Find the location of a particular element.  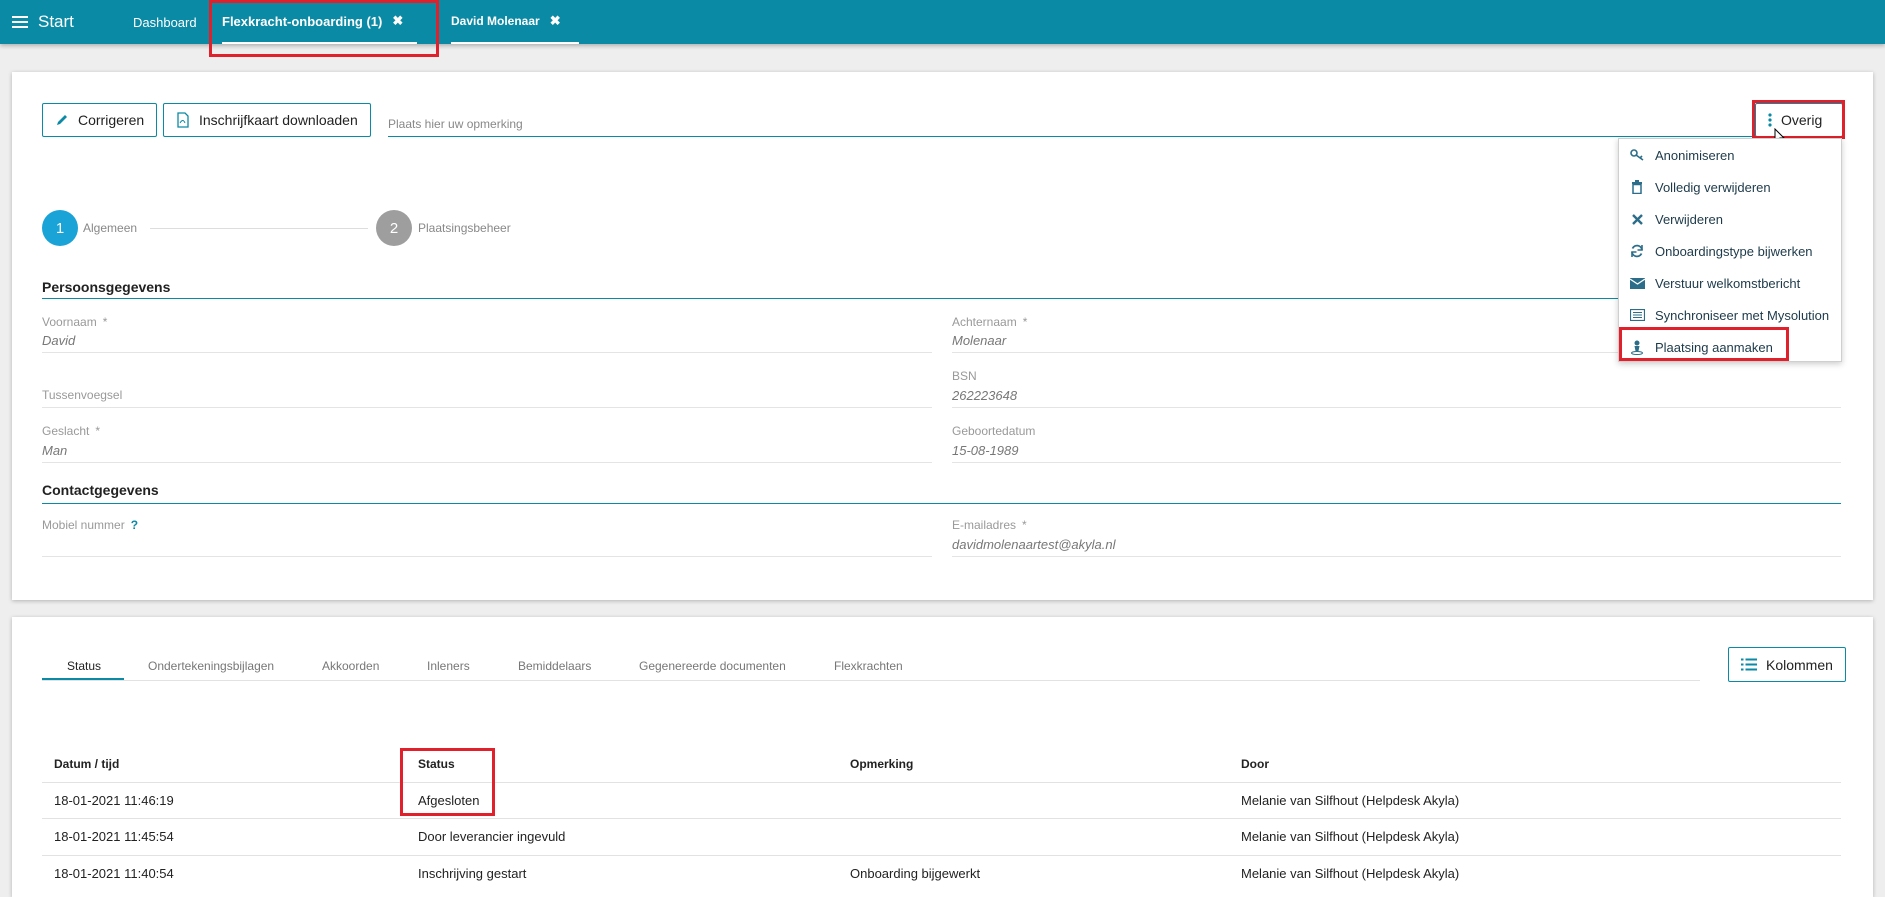

column-header-by: Door is located at coordinates (1255, 764).